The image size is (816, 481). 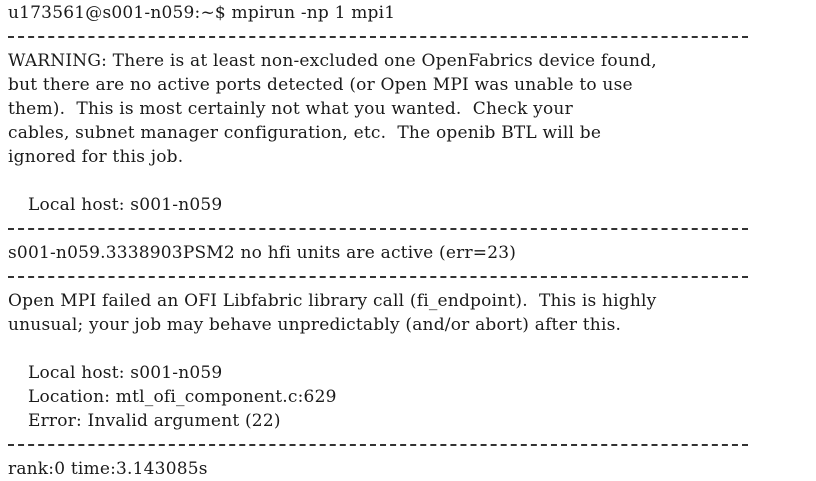 I want to click on warning-text-line: ignored for this job., so click(x=96, y=157).